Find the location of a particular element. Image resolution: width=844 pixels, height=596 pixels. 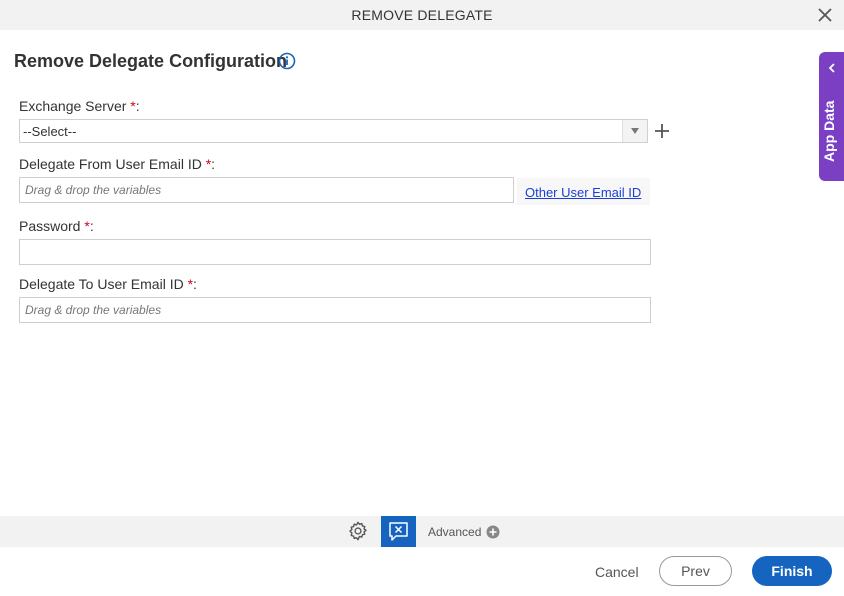

exchange-server-label: Exchange Server *: is located at coordinates (79, 106).